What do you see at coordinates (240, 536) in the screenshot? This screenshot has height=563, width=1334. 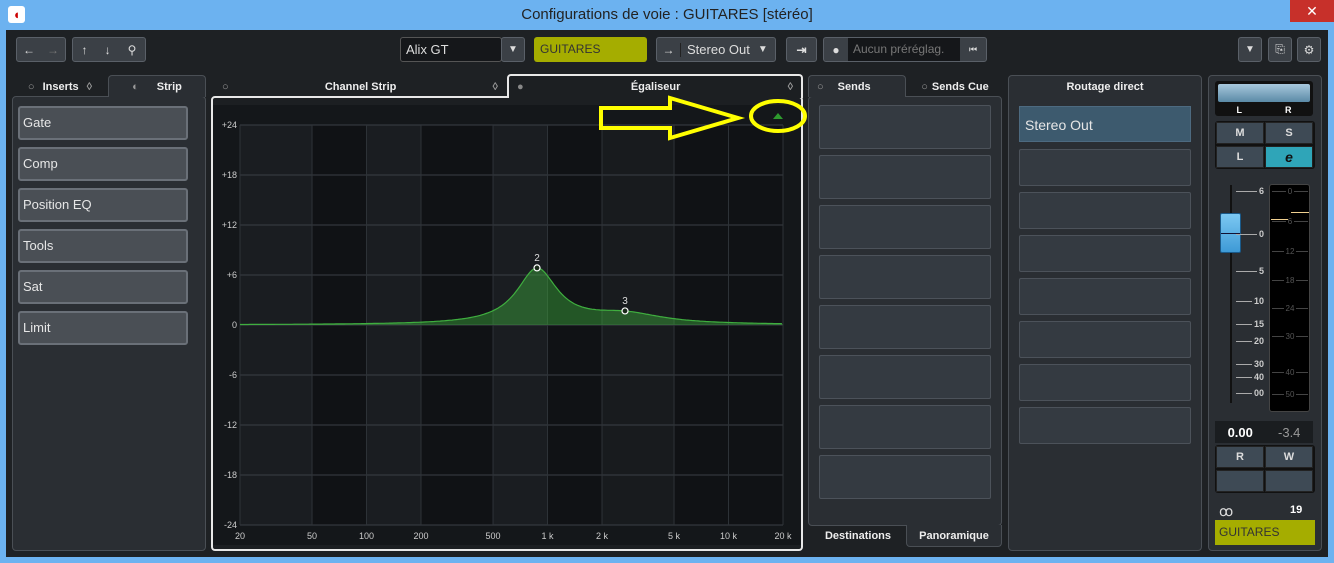 I see `freq-tick-label: 20` at bounding box center [240, 536].